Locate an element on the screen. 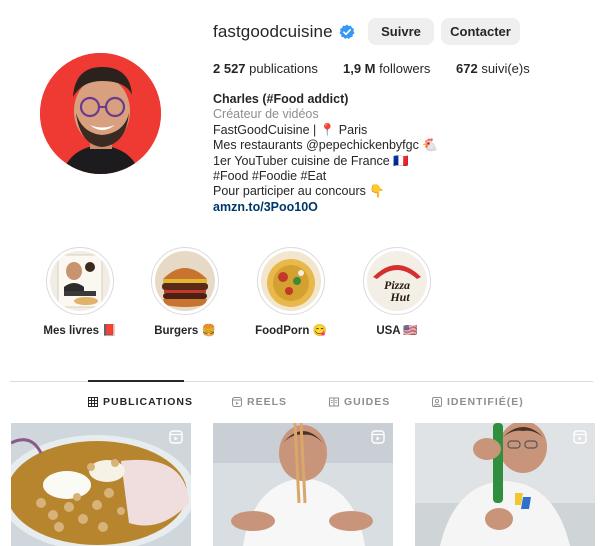  posts-stat: 2 527 publications is located at coordinates (265, 68).